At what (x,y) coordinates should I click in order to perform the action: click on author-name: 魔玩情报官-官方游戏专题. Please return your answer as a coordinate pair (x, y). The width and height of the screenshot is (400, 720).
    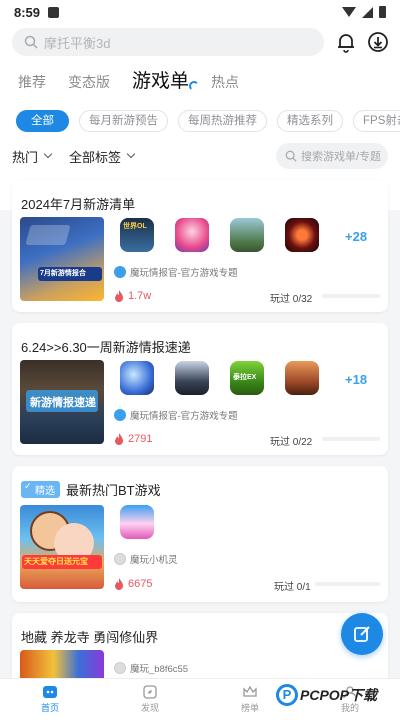
    Looking at the image, I should click on (184, 273).